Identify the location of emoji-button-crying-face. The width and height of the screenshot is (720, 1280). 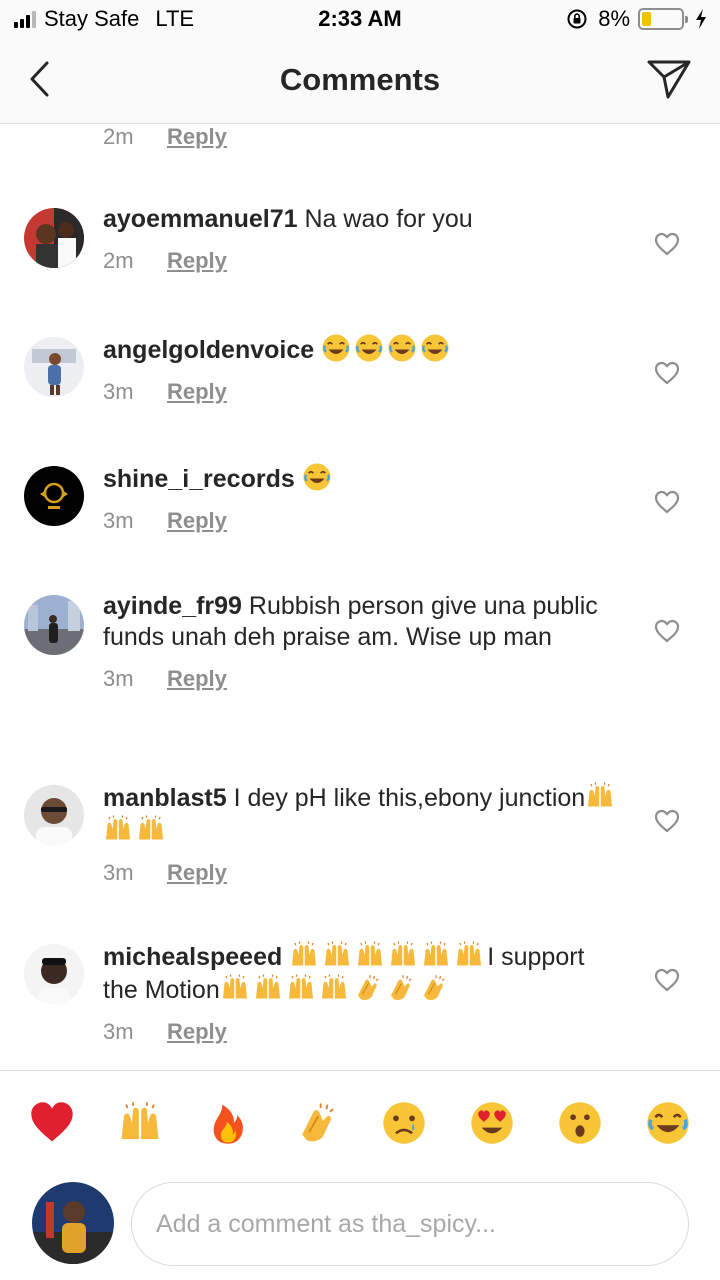
(404, 1123).